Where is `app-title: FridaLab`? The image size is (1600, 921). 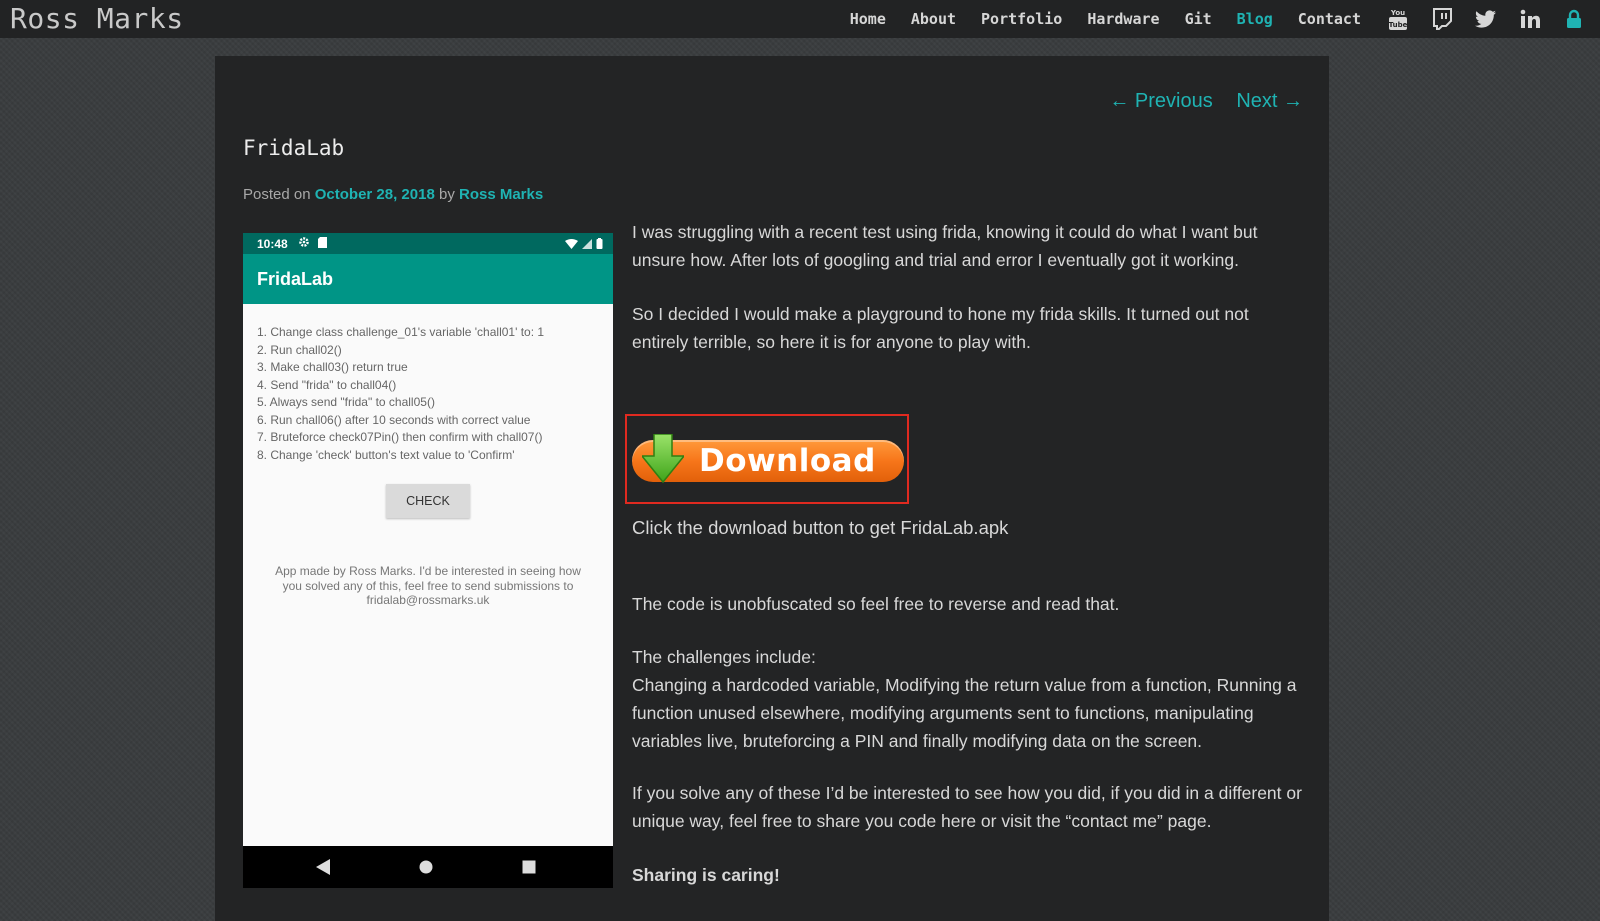
app-title: FridaLab is located at coordinates (295, 278).